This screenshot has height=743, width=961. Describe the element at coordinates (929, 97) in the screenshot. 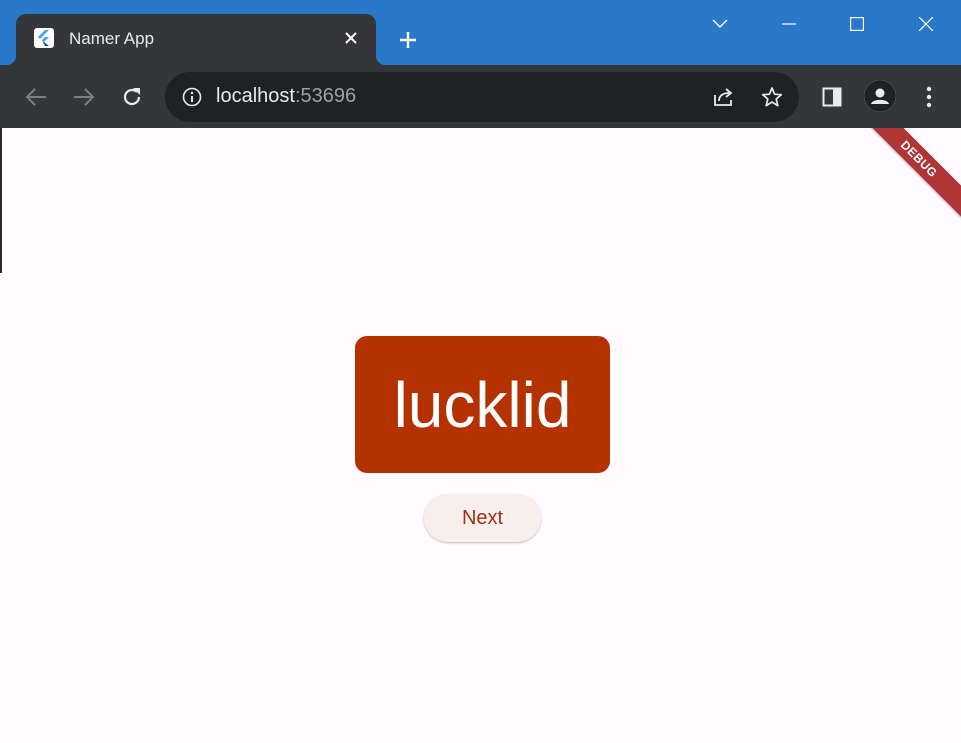

I see `kebab-menu-icon` at that location.